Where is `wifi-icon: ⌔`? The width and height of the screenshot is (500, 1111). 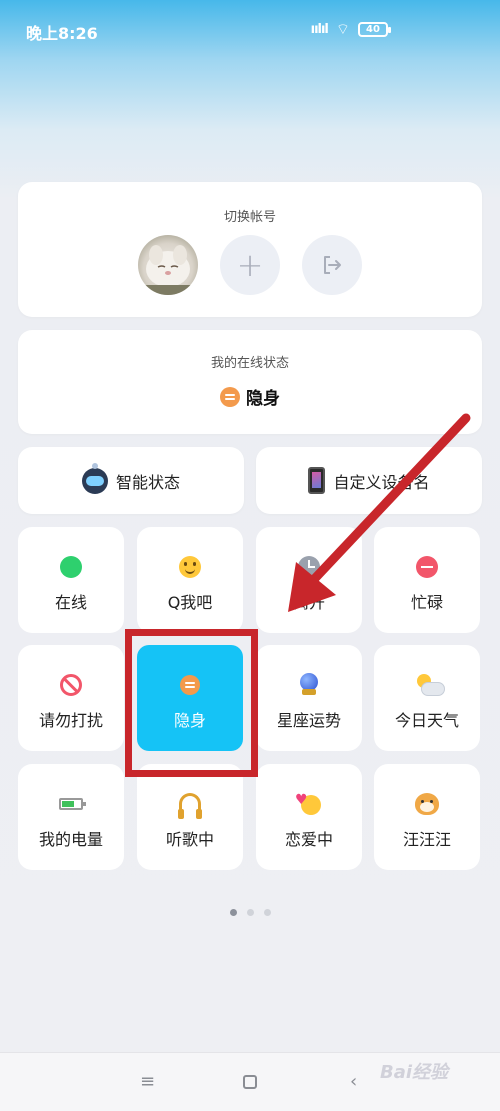
wifi-icon: ⌔ is located at coordinates (342, 29).